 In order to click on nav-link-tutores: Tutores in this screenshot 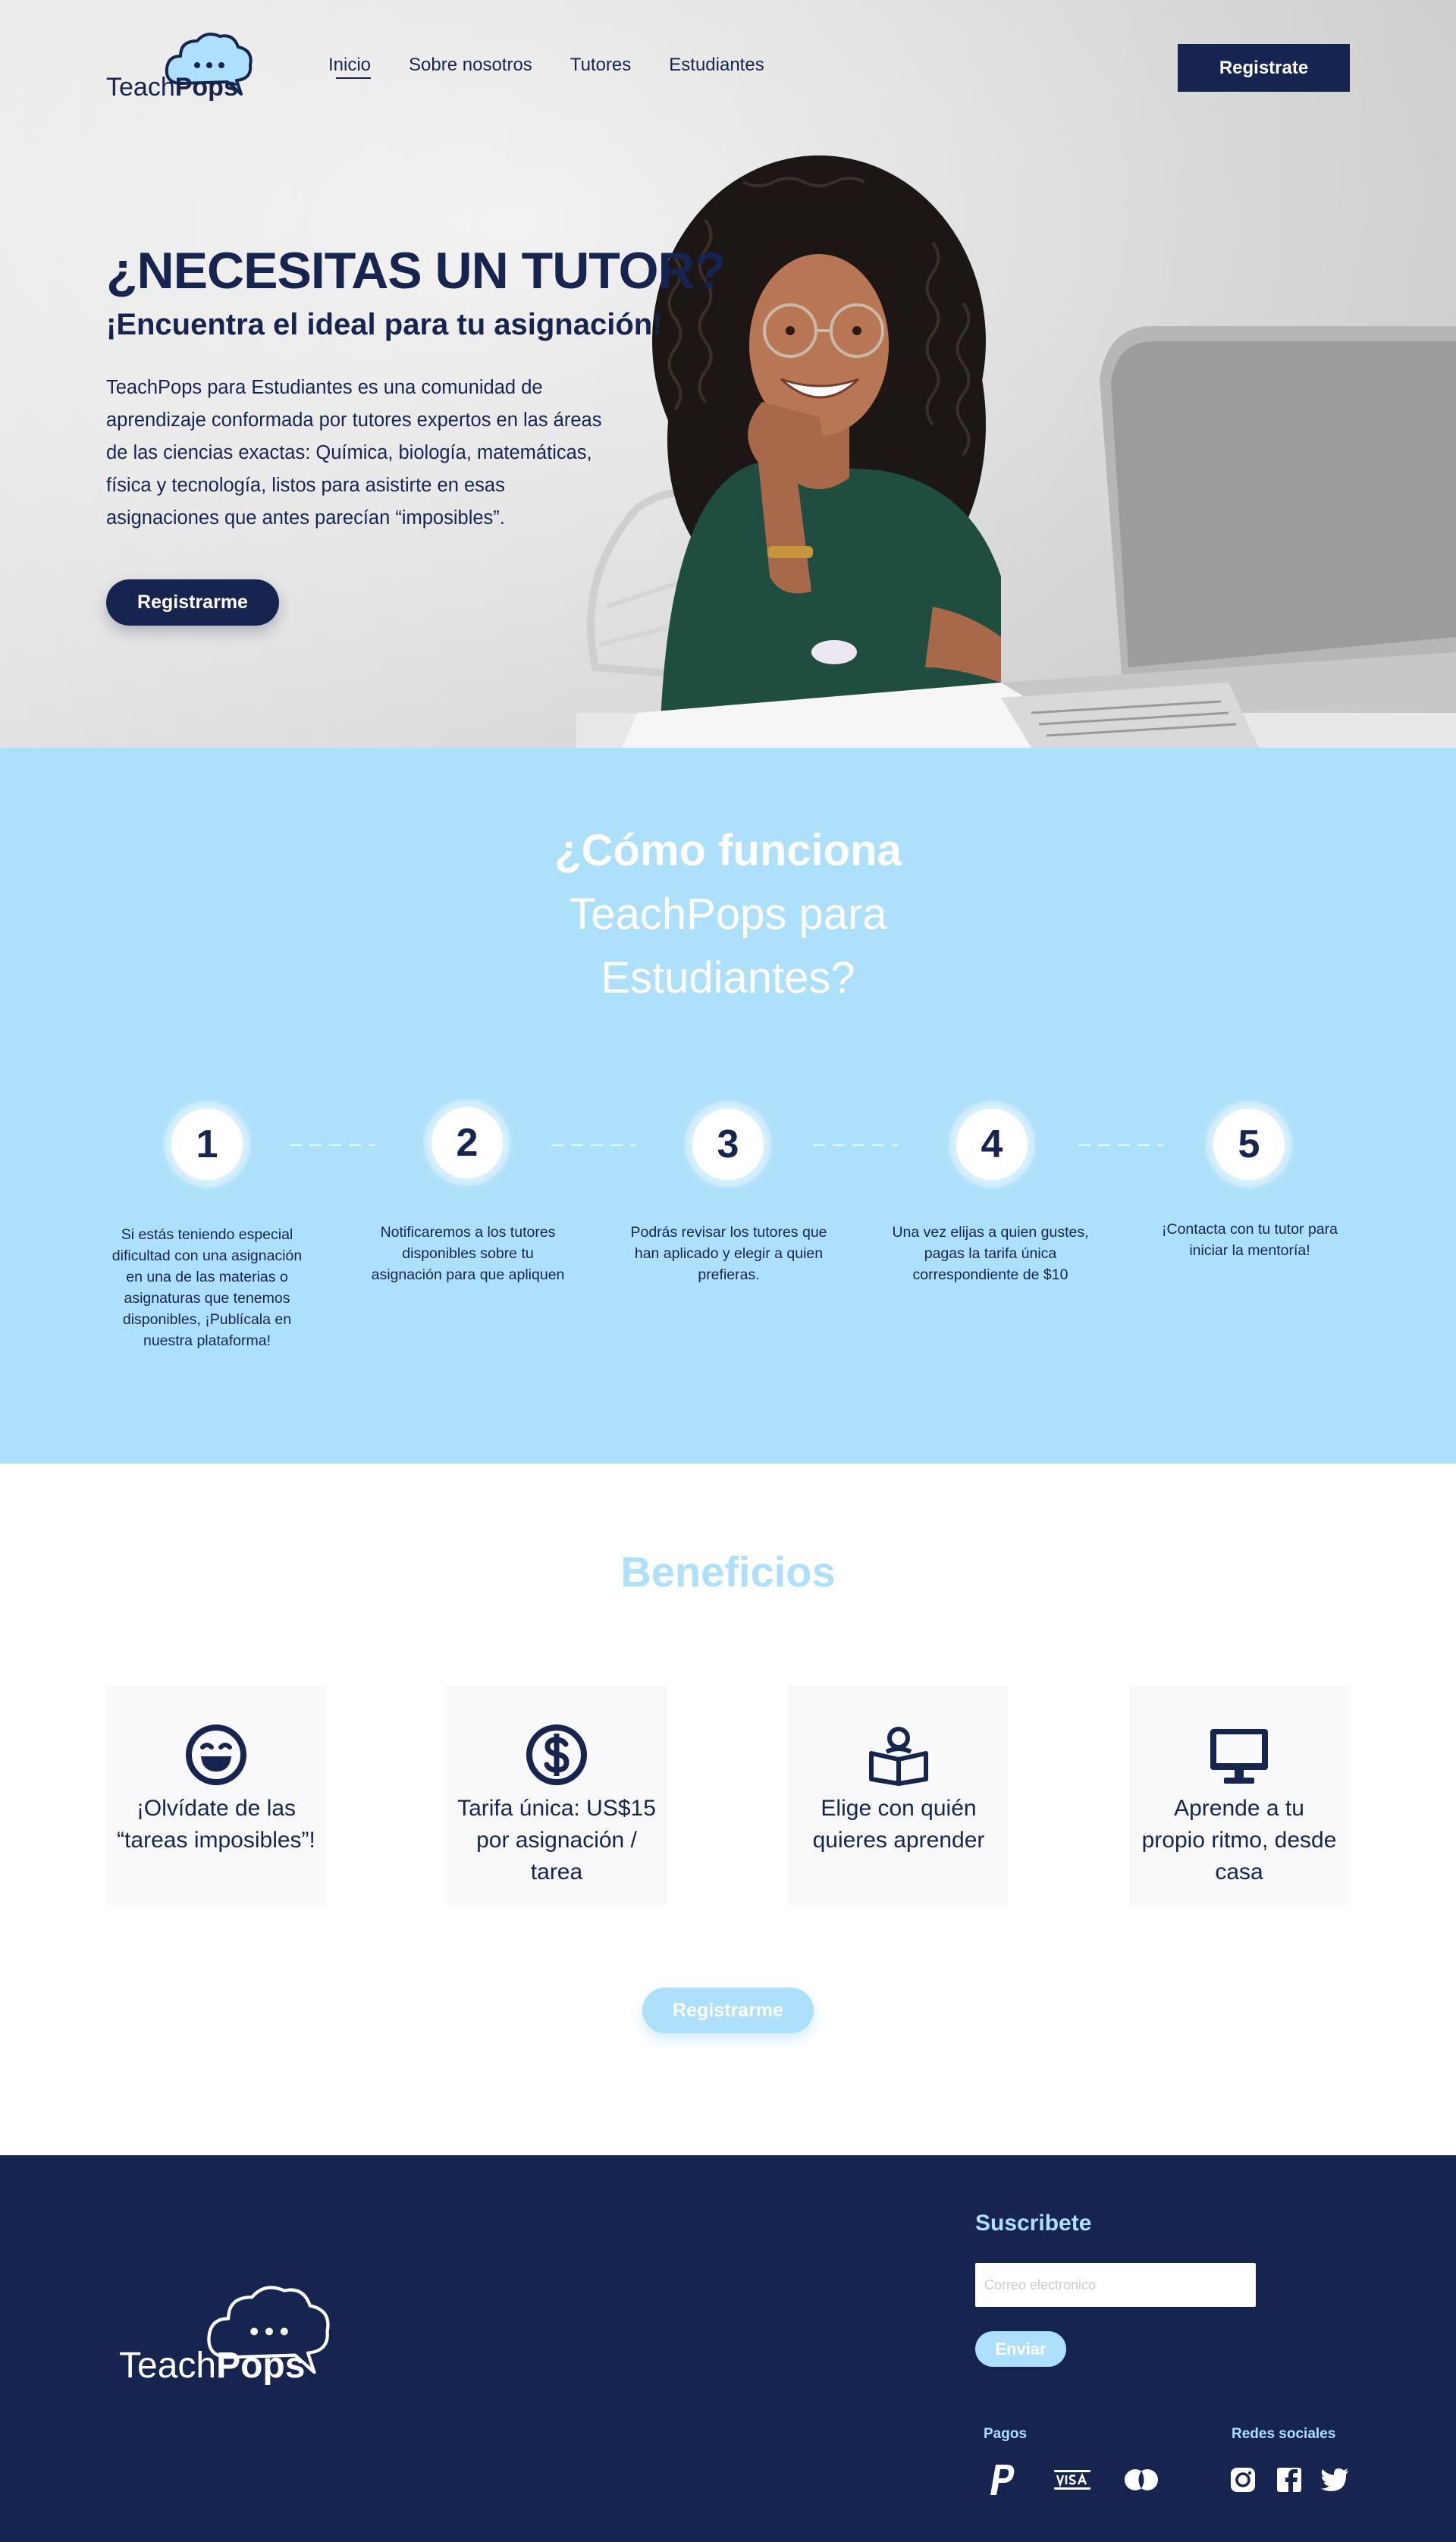, I will do `click(600, 65)`.